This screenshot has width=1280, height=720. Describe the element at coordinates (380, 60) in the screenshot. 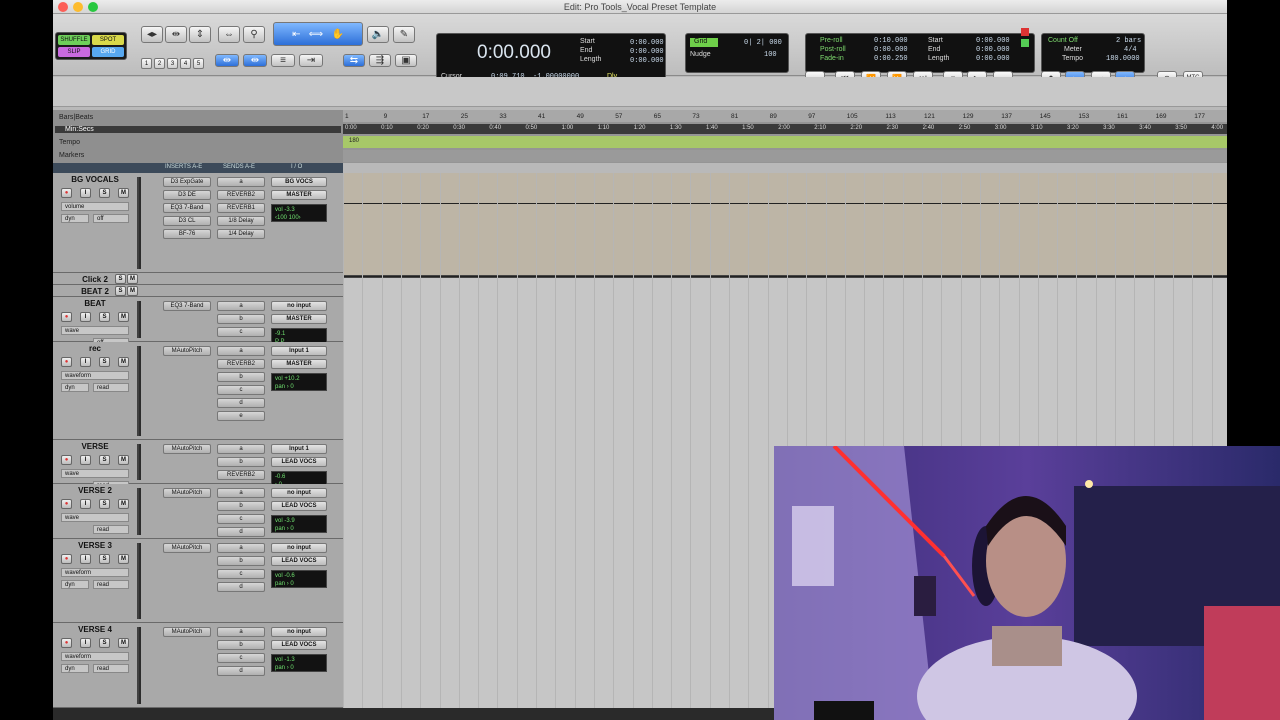

I see `keyboard-focus-icon: ⇶` at that location.